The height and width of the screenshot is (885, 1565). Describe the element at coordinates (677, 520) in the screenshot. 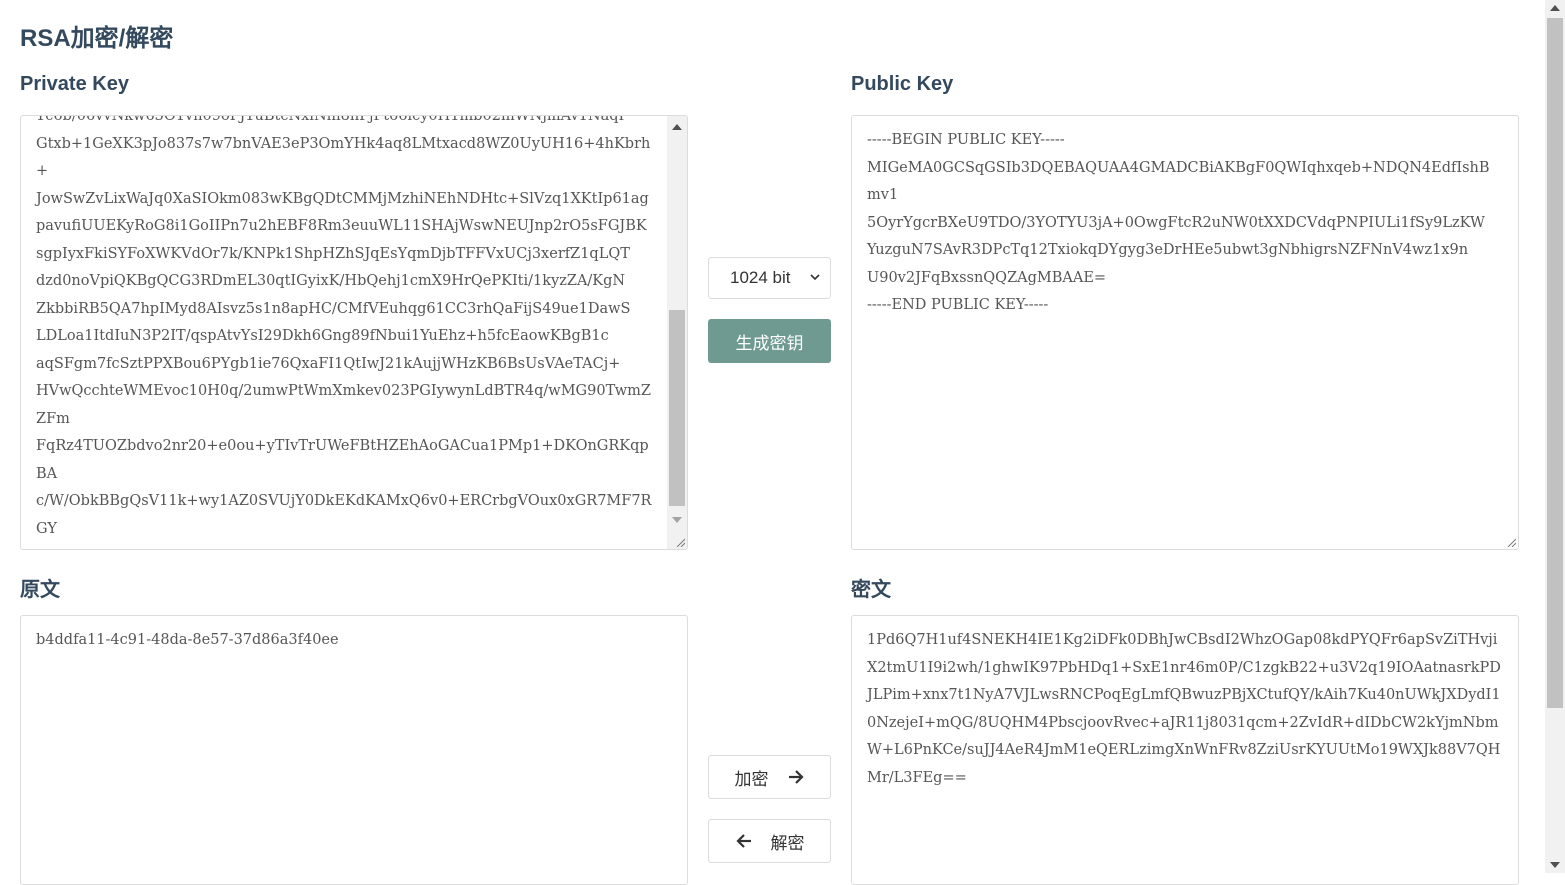

I see `scroll-down-arrow-icon` at that location.